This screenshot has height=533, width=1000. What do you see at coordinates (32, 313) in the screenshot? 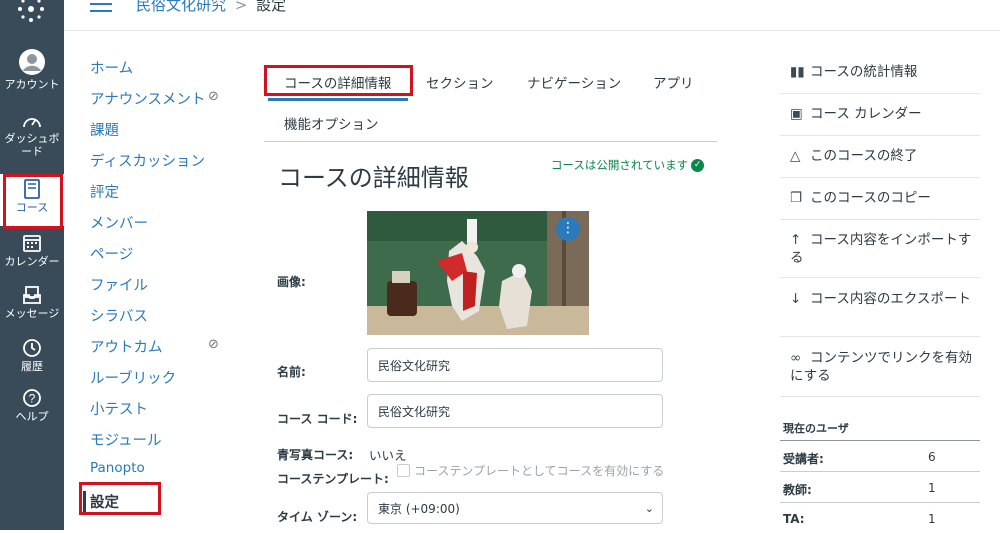
I see `global-nav-label: メッセージ` at bounding box center [32, 313].